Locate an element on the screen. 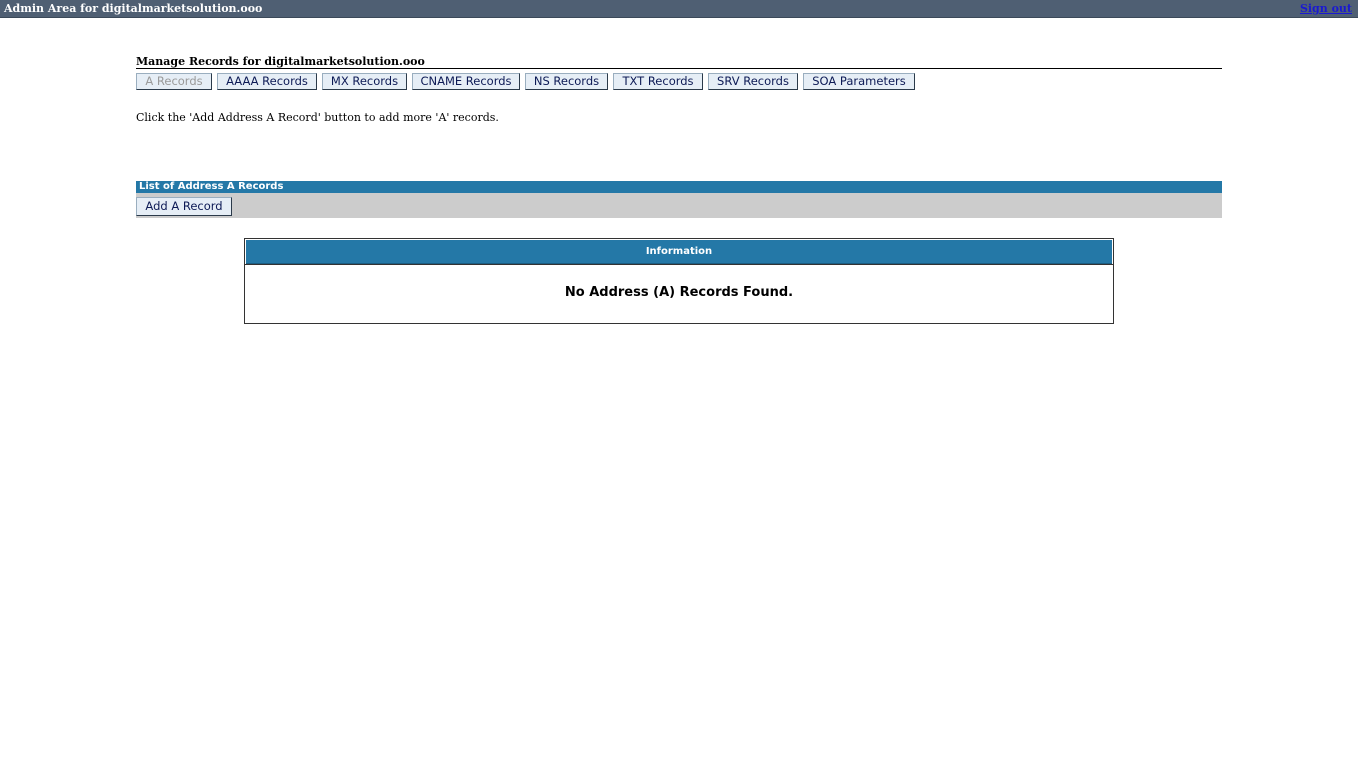 The height and width of the screenshot is (768, 1366). tab-mx-records: MX Records is located at coordinates (364, 81).